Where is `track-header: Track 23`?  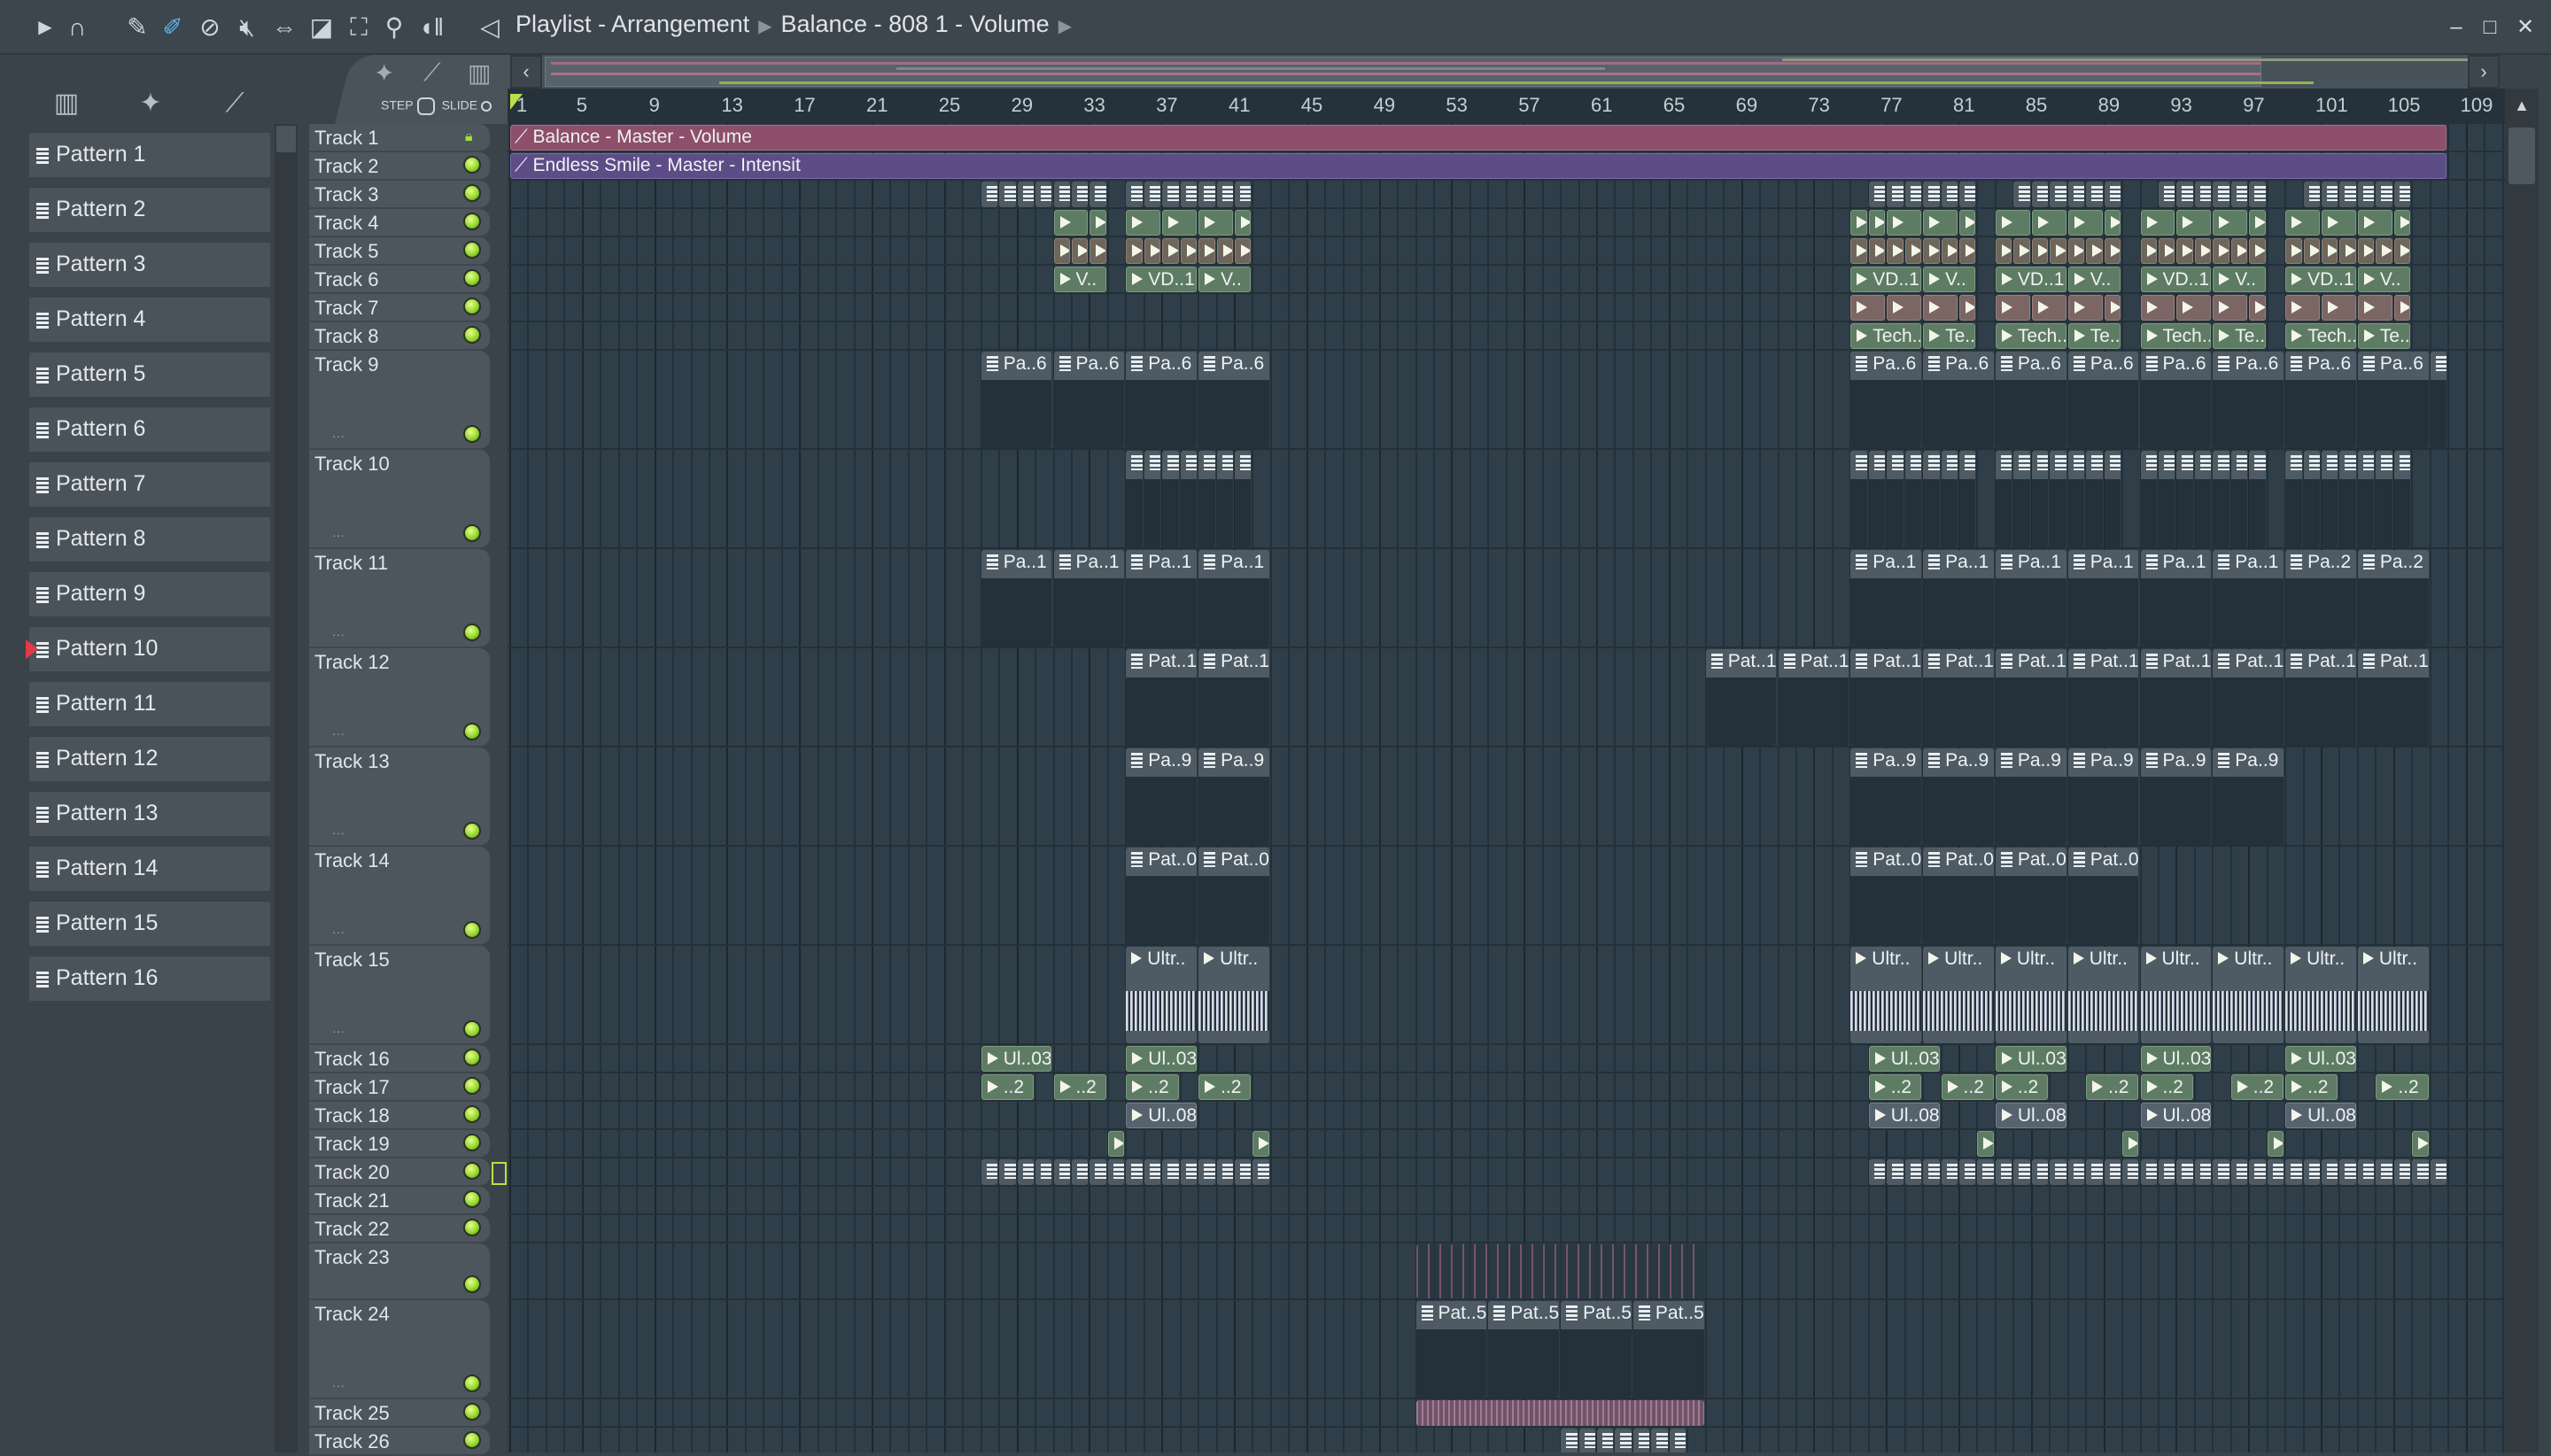 track-header: Track 23 is located at coordinates (399, 1271).